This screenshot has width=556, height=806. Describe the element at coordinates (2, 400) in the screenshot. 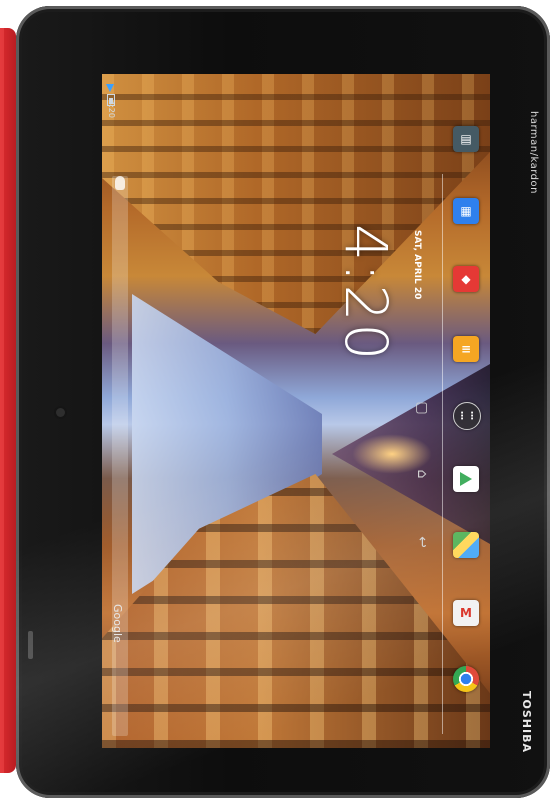

I see `red-edge-highlight` at that location.